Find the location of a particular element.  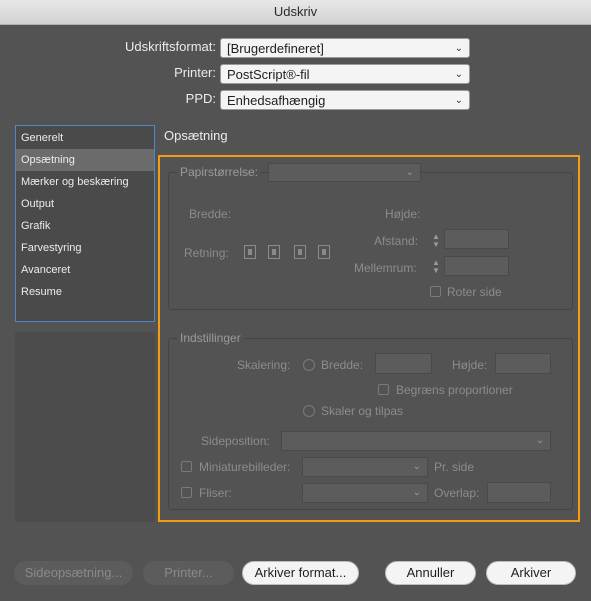

sidebar-item-setup: Opsætning is located at coordinates (85, 160).